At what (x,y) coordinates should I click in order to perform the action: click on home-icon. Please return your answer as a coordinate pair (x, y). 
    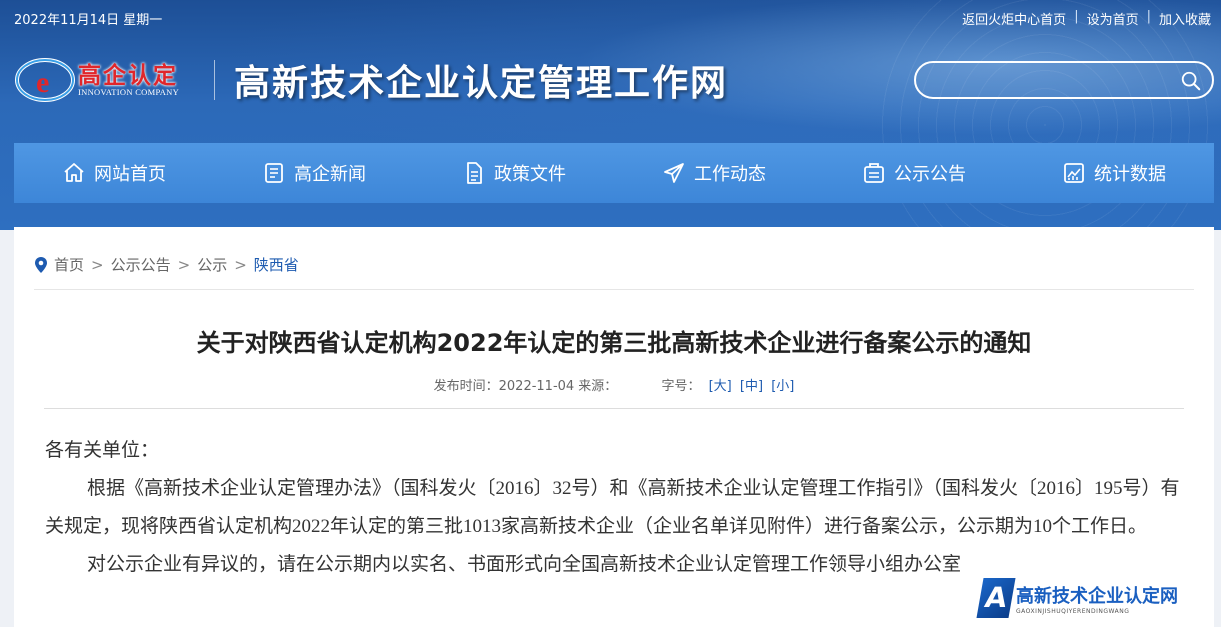
    Looking at the image, I should click on (74, 172).